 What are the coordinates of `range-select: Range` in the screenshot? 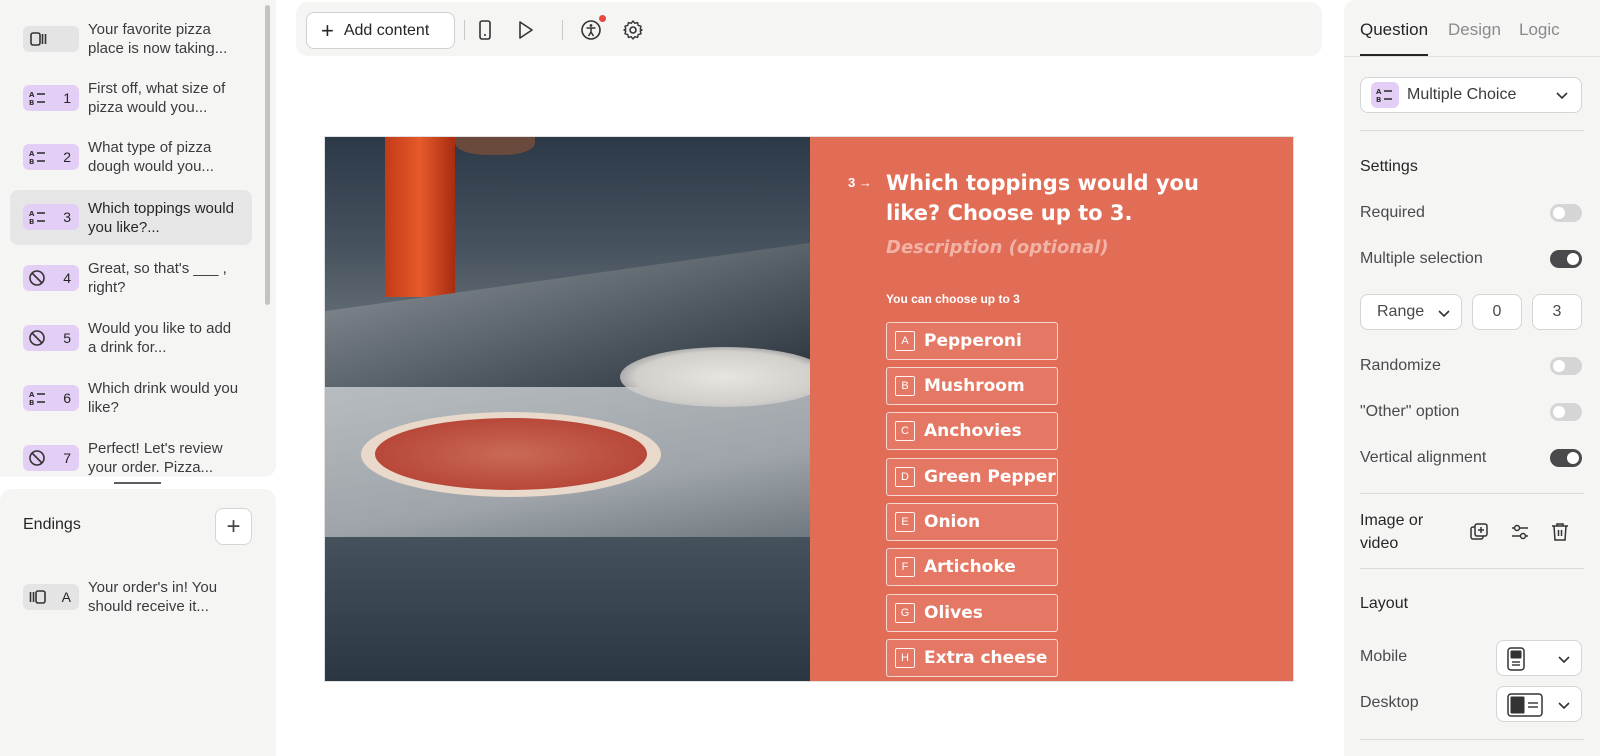 It's located at (1411, 312).